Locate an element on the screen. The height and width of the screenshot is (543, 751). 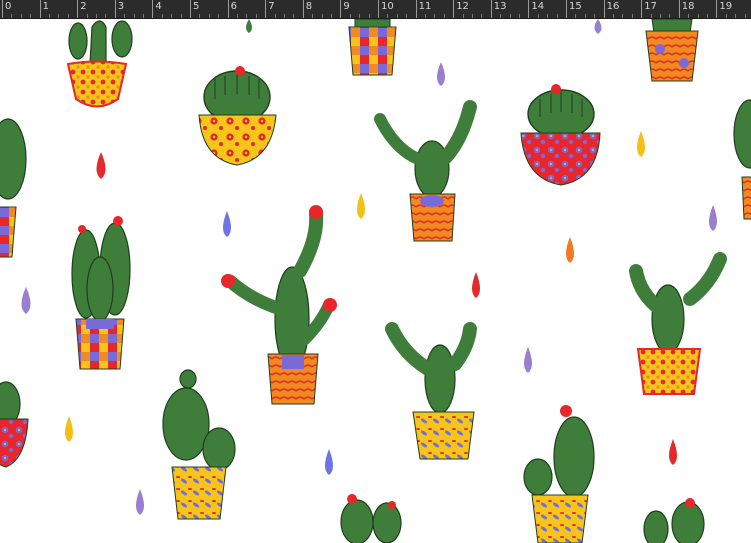
ruler-tick-label: 18 is located at coordinates (688, 6).